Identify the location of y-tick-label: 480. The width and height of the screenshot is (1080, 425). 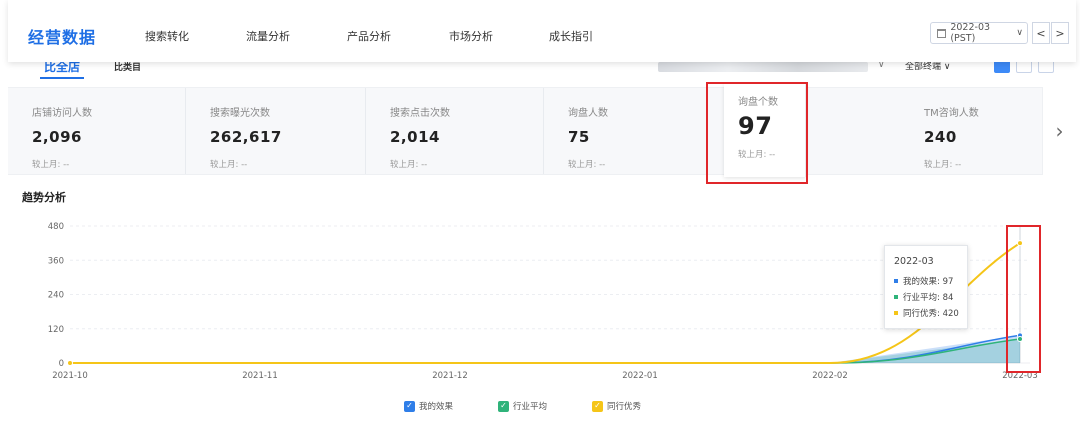
(56, 227).